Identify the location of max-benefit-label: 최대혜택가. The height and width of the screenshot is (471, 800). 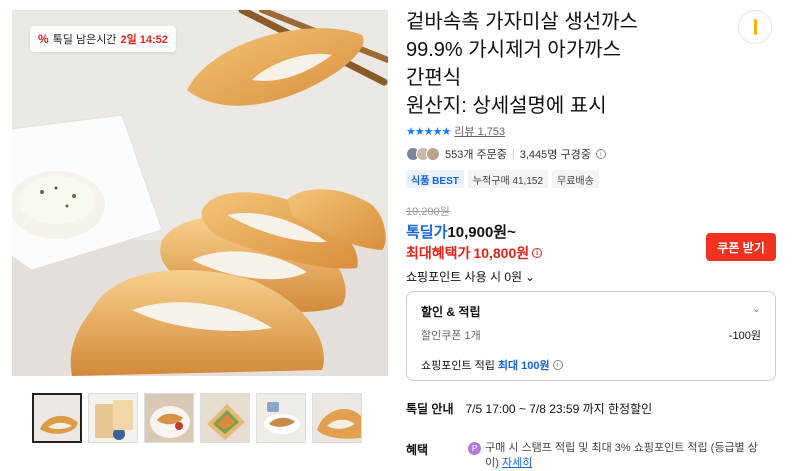
(438, 253).